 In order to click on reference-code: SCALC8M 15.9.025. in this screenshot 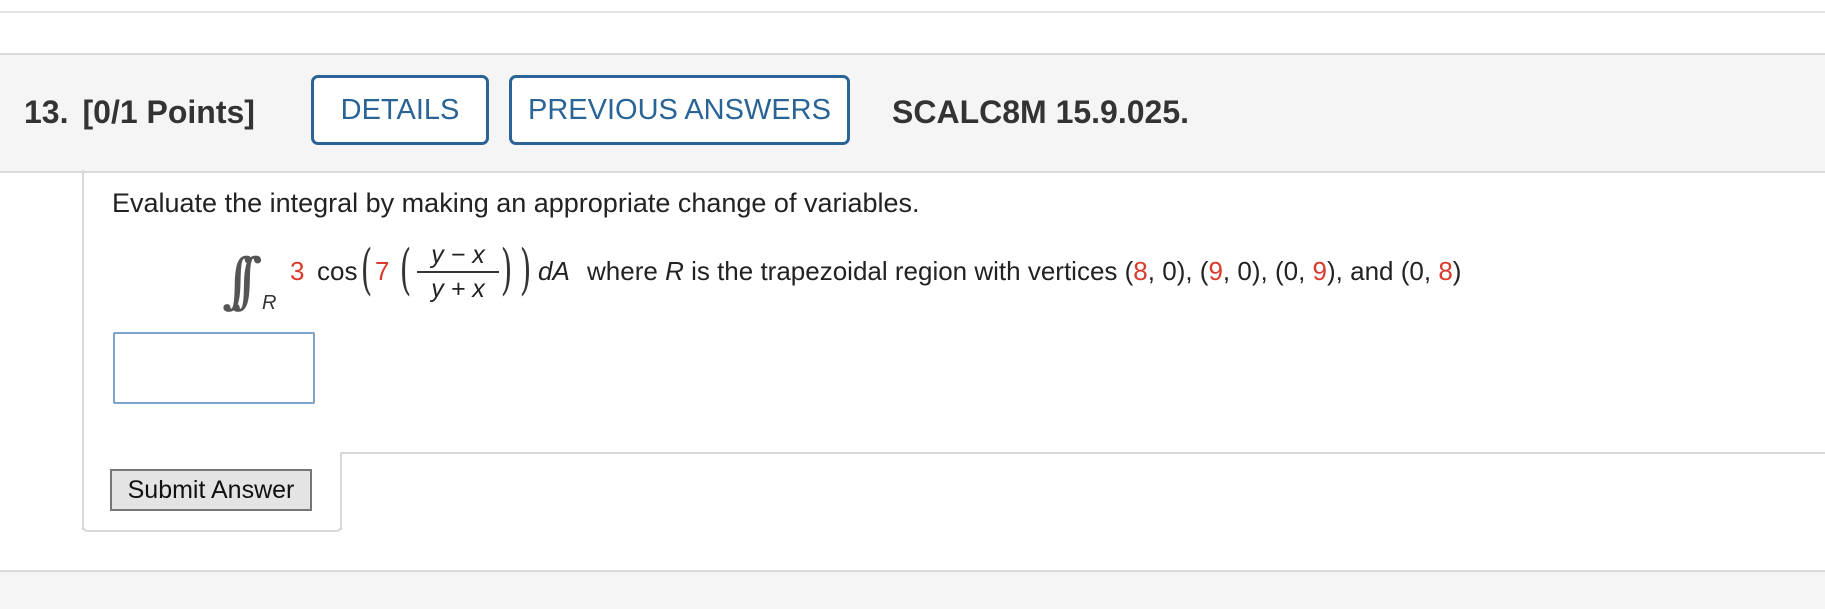, I will do `click(1041, 112)`.